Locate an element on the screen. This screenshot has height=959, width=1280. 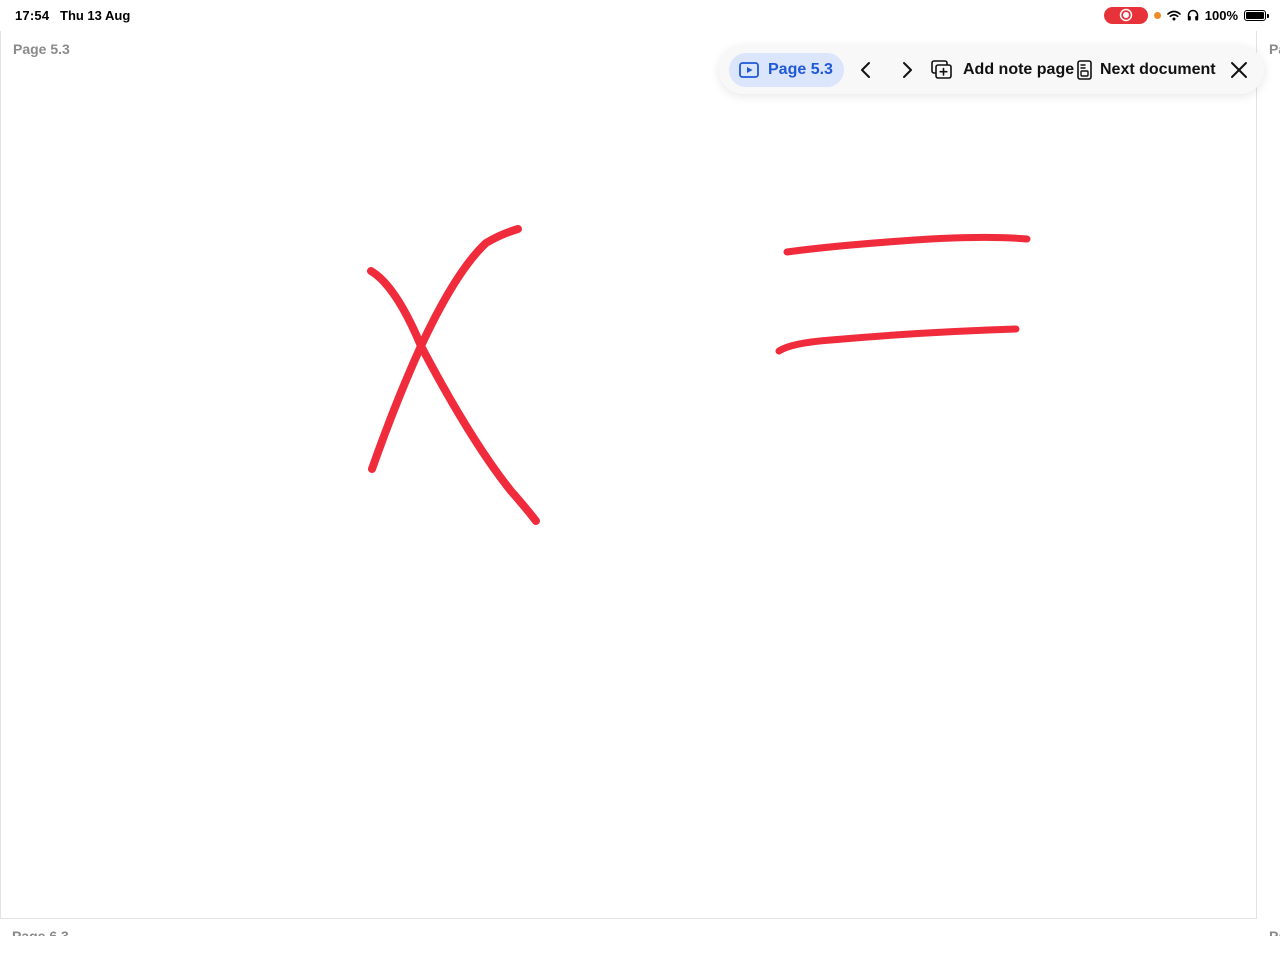
status-time: 17:54 is located at coordinates (32, 15).